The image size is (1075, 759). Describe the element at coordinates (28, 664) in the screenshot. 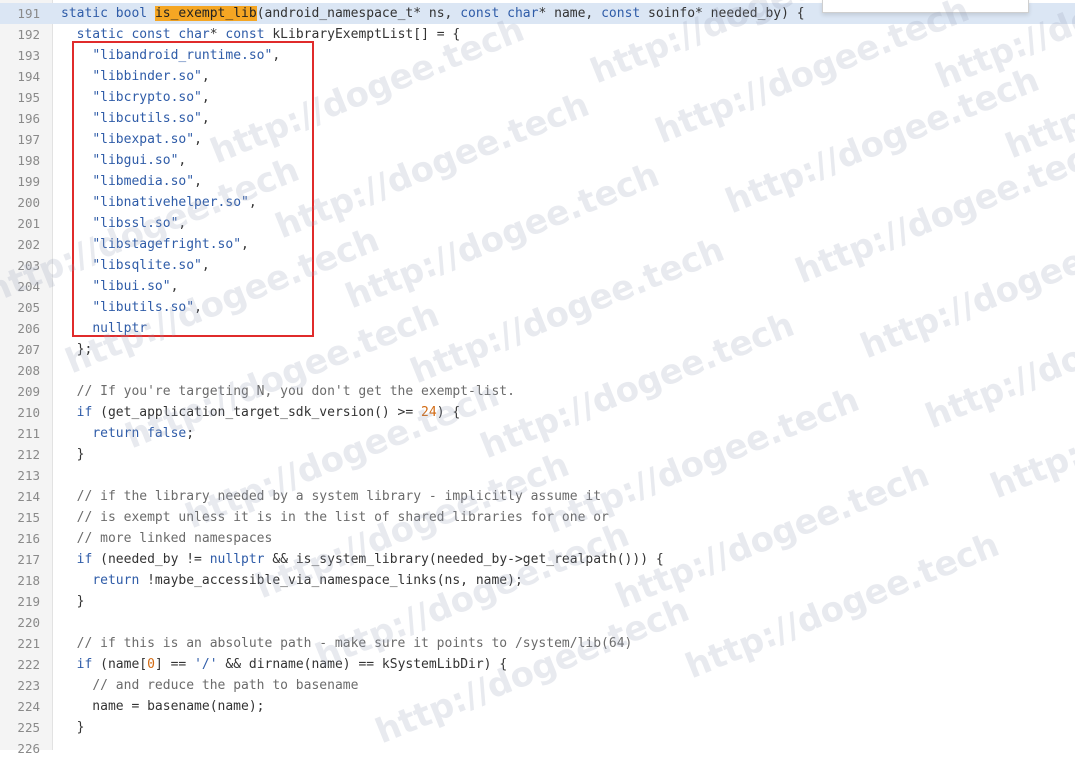

I see `line-number: 222` at that location.